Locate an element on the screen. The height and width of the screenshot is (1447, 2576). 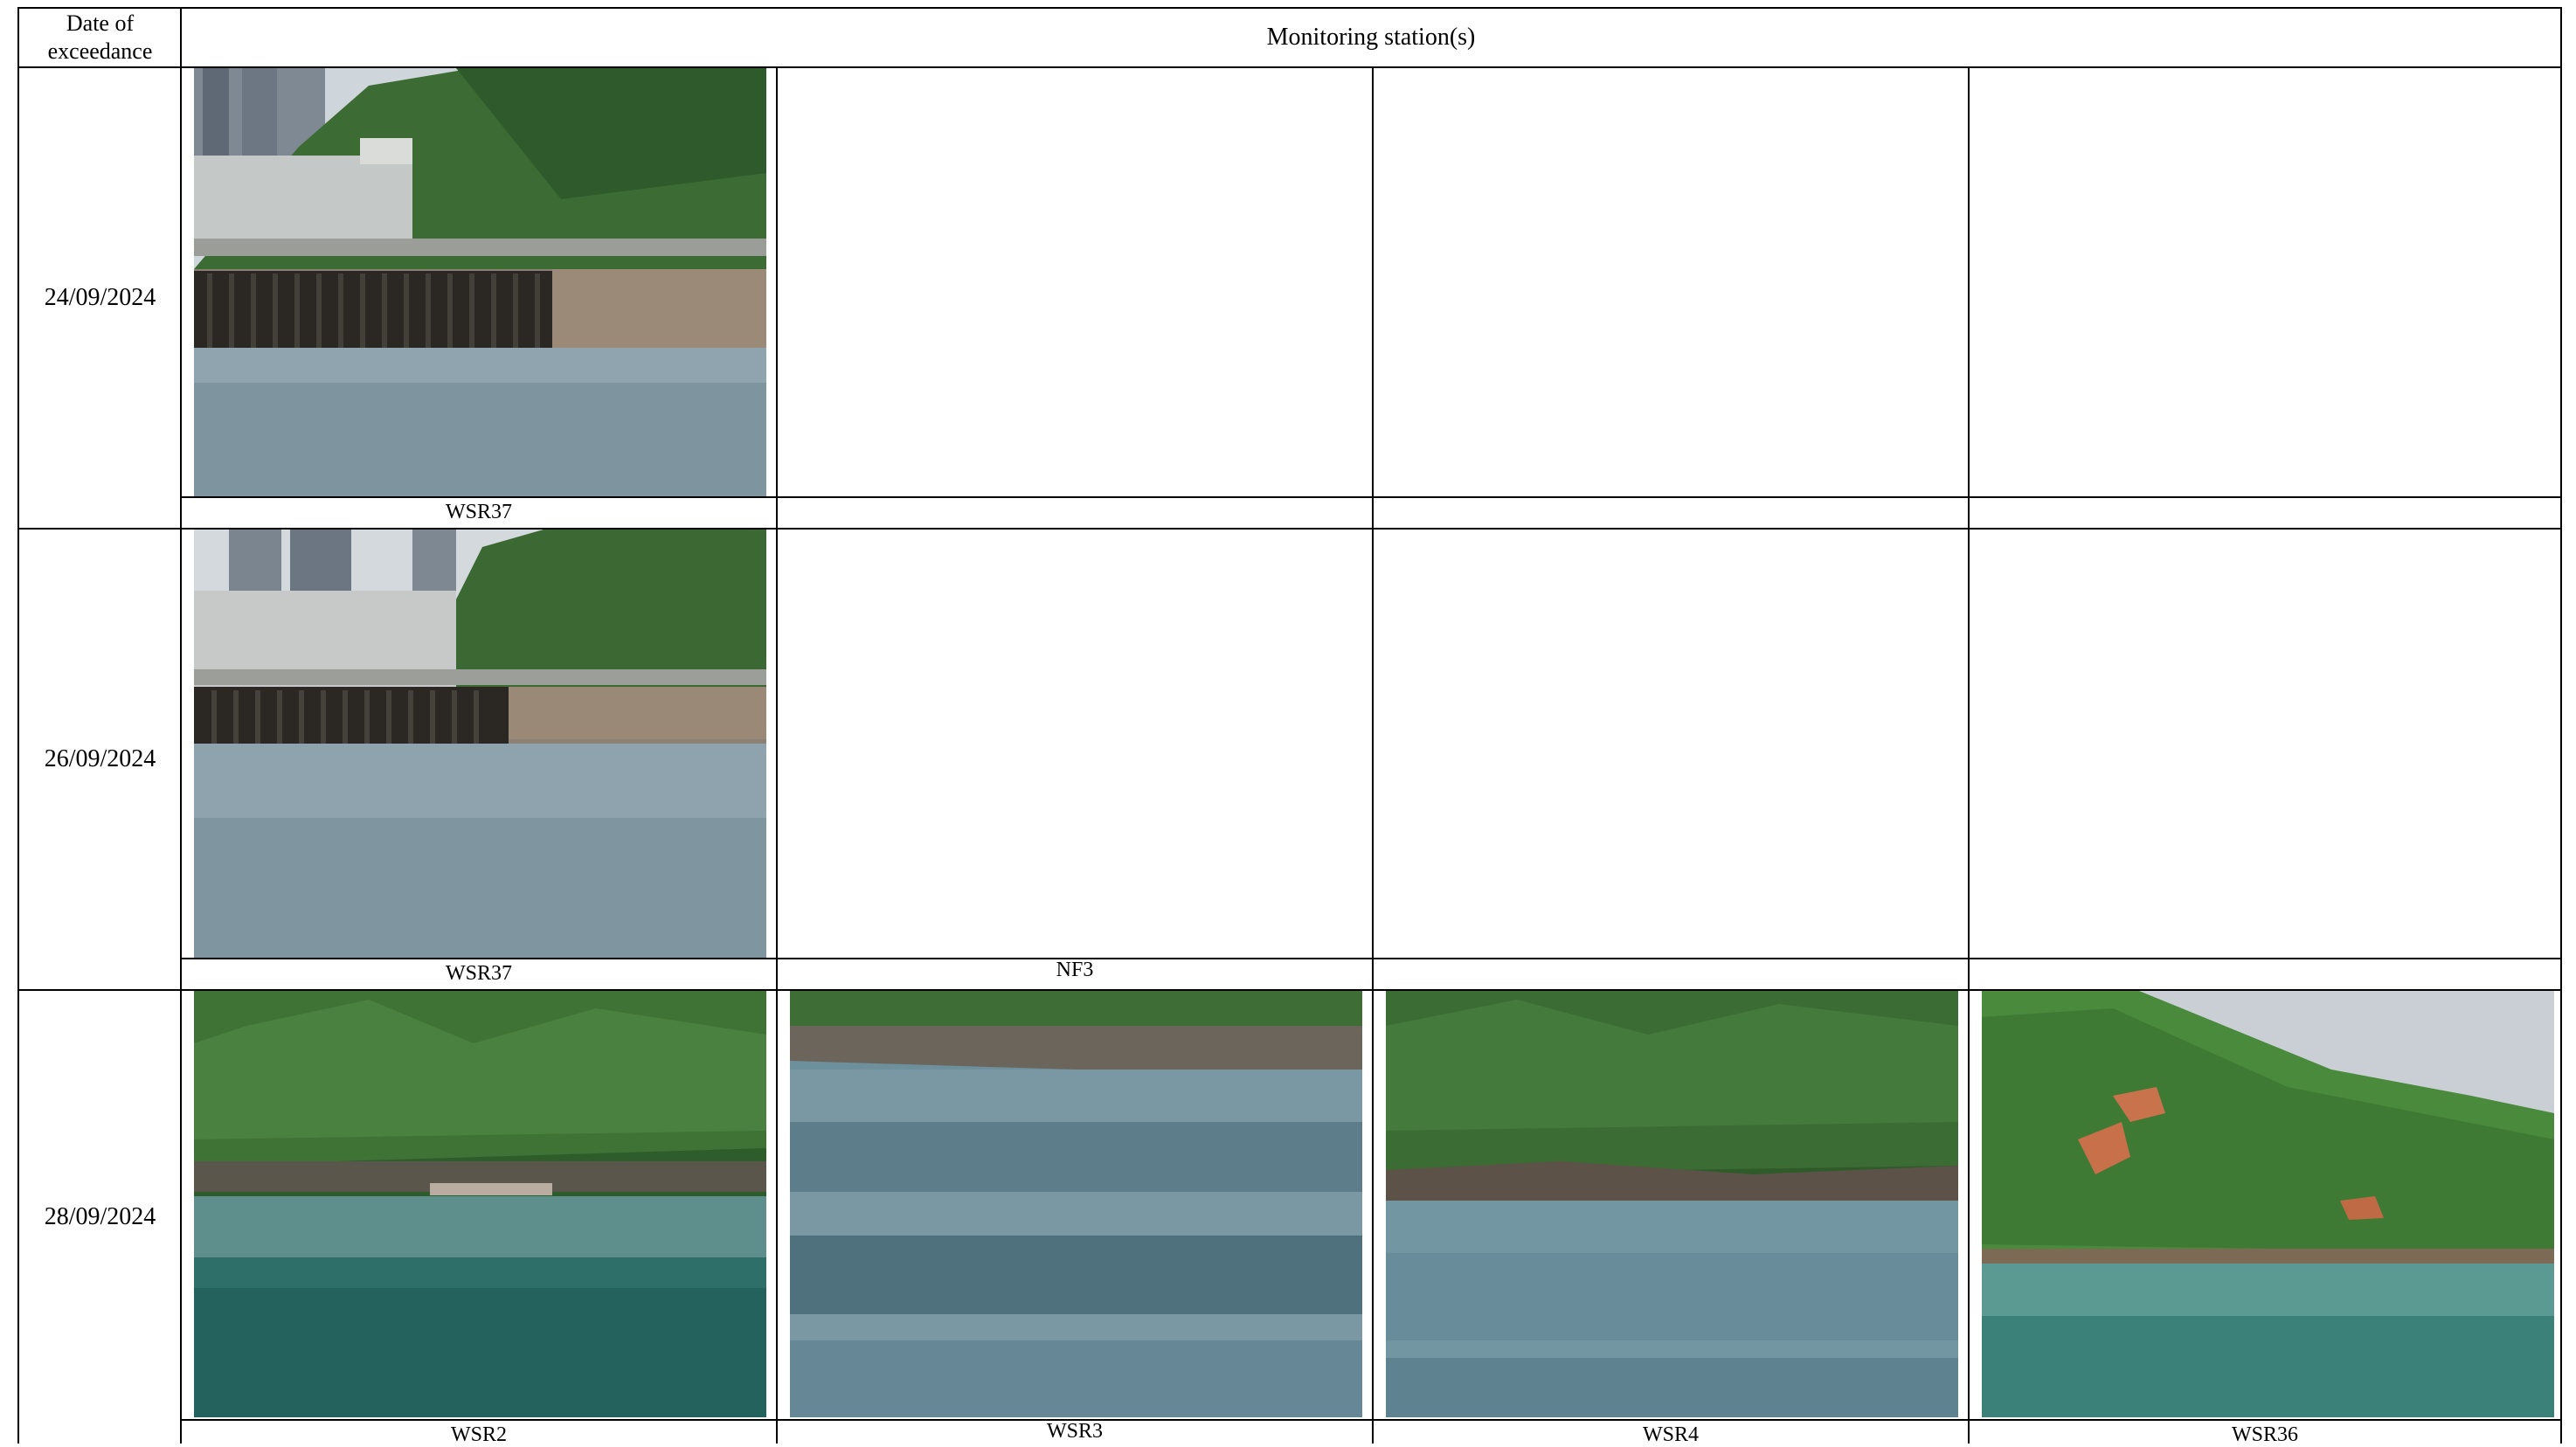
row-date-3: 28/09/2024 is located at coordinates (100, 1216).